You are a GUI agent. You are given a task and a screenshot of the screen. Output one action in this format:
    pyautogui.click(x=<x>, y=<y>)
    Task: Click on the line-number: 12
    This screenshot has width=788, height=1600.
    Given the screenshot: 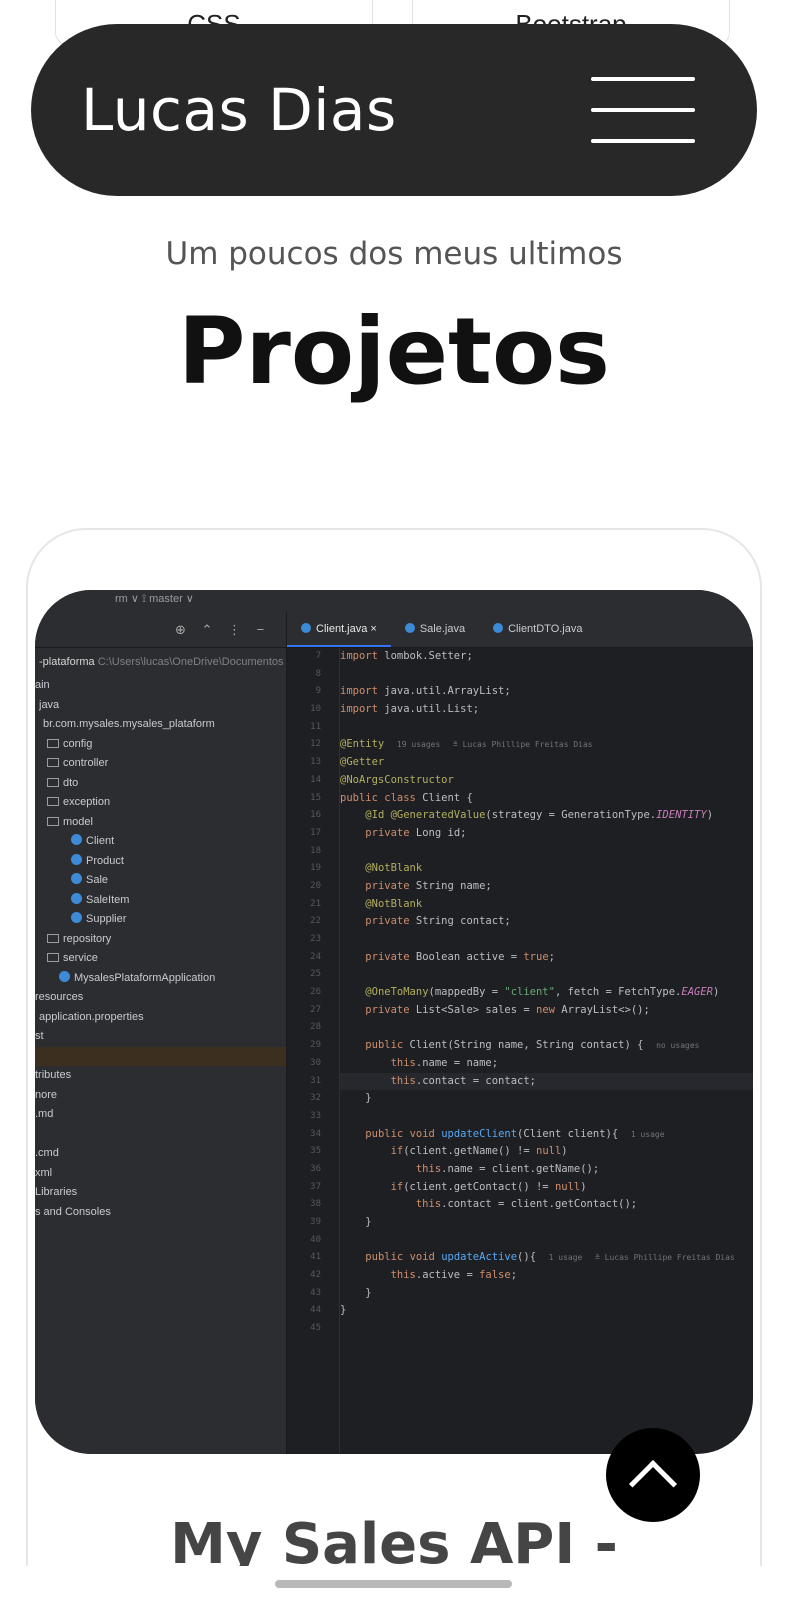 What is the action you would take?
    pyautogui.click(x=315, y=744)
    